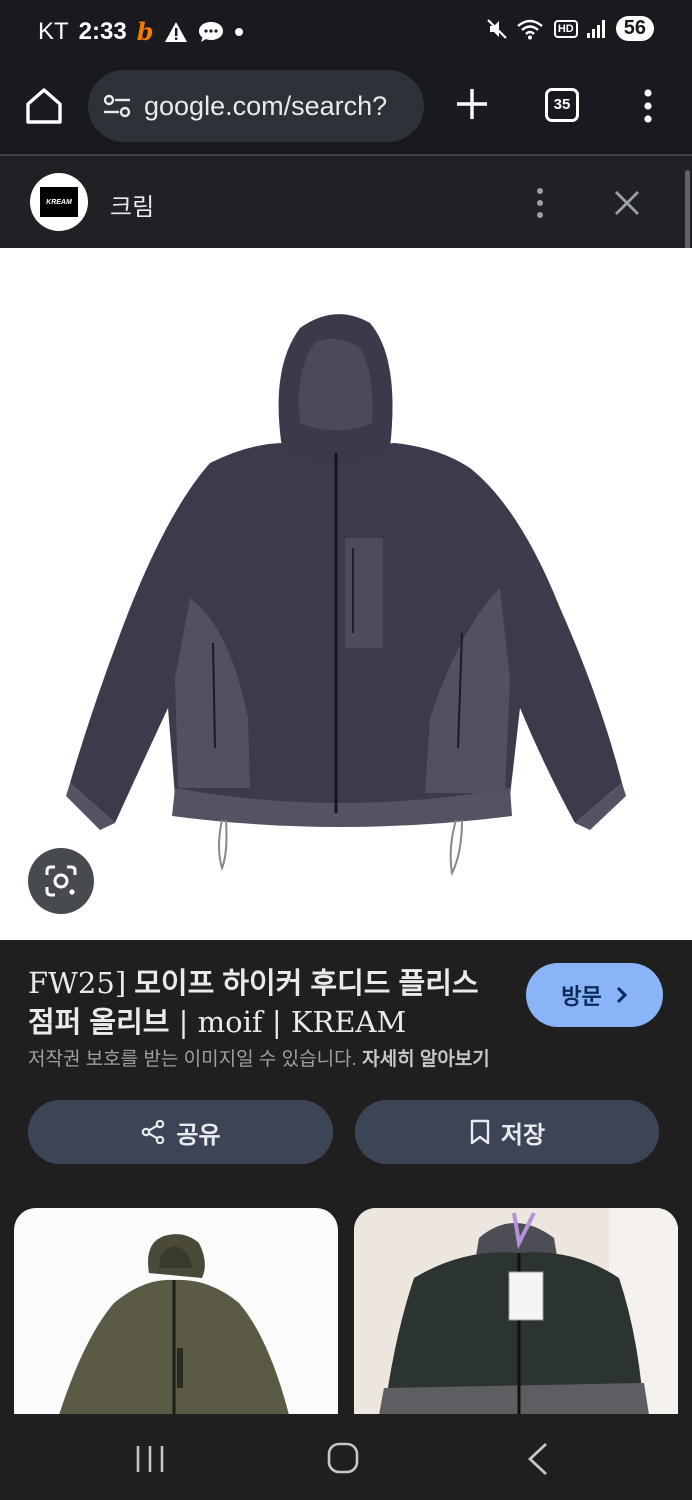 The width and height of the screenshot is (692, 1500). I want to click on related-image-black-jacket, so click(516, 1311).